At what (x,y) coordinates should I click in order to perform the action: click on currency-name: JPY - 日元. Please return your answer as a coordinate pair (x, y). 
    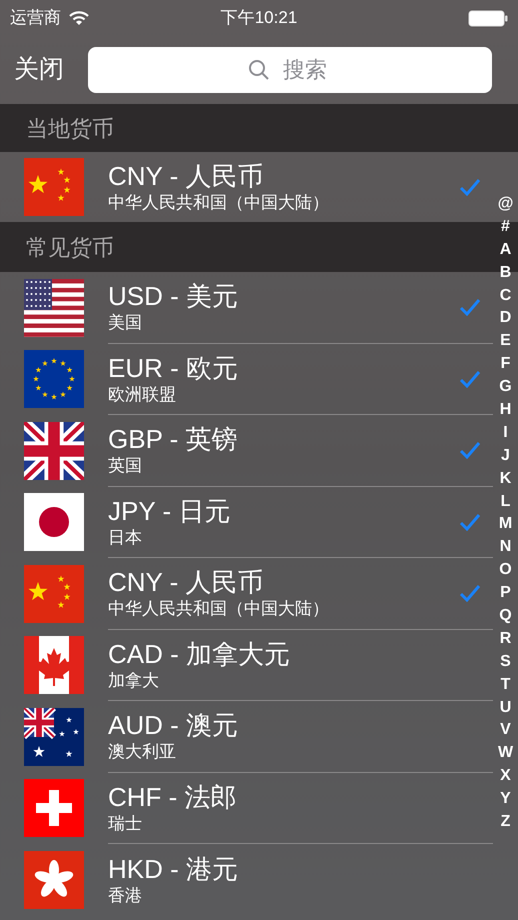
    Looking at the image, I should click on (170, 510).